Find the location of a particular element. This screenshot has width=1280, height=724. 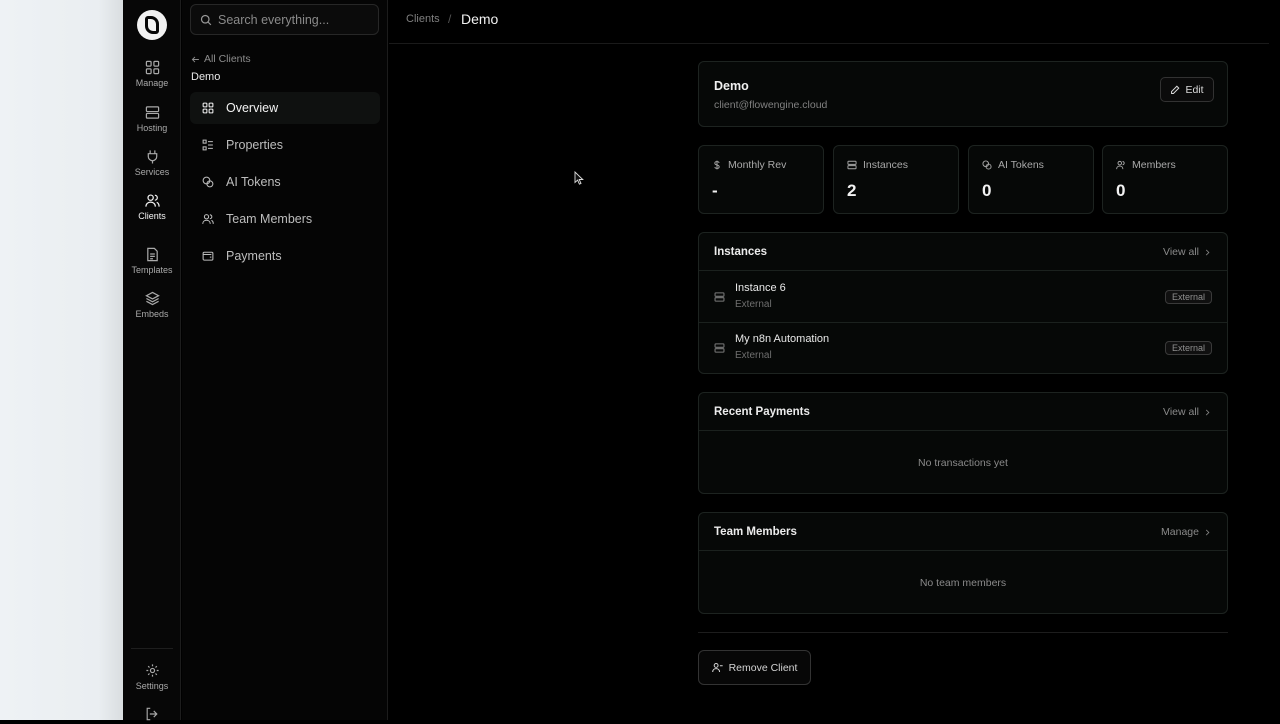

search-box is located at coordinates (284, 19).